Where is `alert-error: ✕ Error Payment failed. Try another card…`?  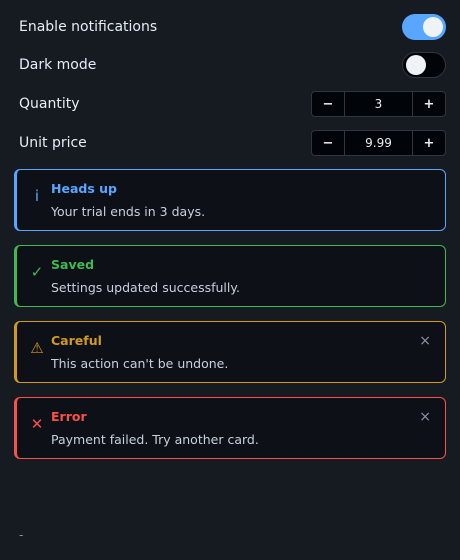 alert-error: ✕ Error Payment failed. Try another card… is located at coordinates (230, 428).